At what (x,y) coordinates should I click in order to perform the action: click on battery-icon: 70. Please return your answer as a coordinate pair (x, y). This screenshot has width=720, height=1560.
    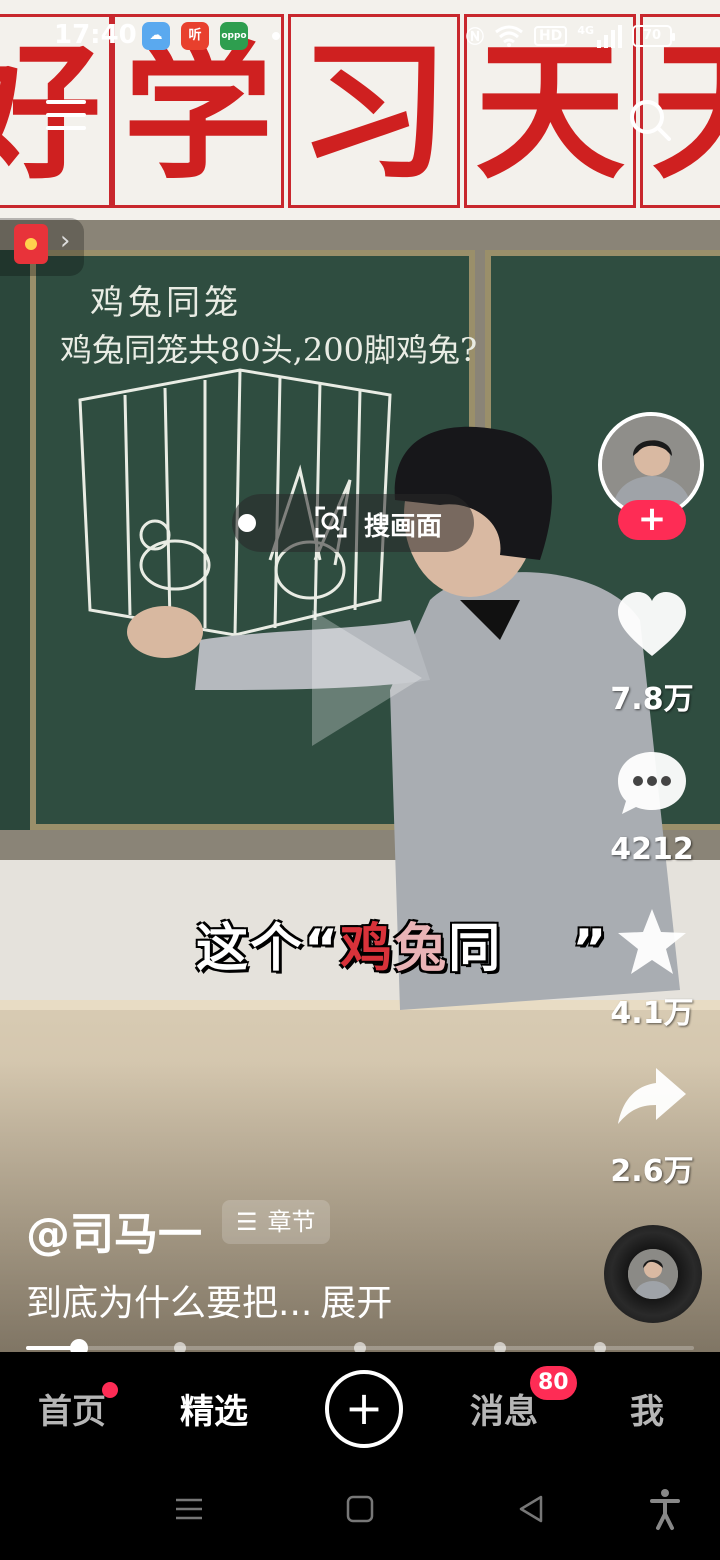
    Looking at the image, I should click on (653, 36).